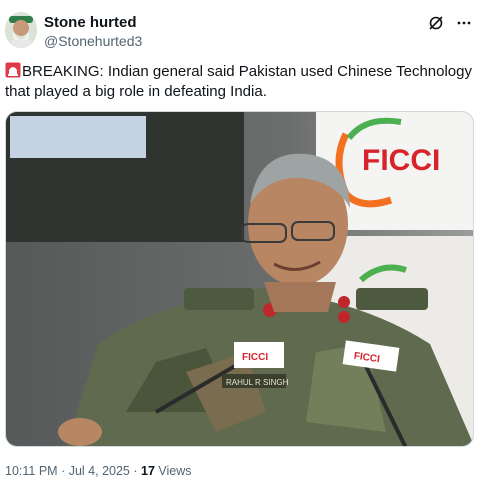  I want to click on author-info: Stone hurted @Stonehurted3, so click(93, 32).